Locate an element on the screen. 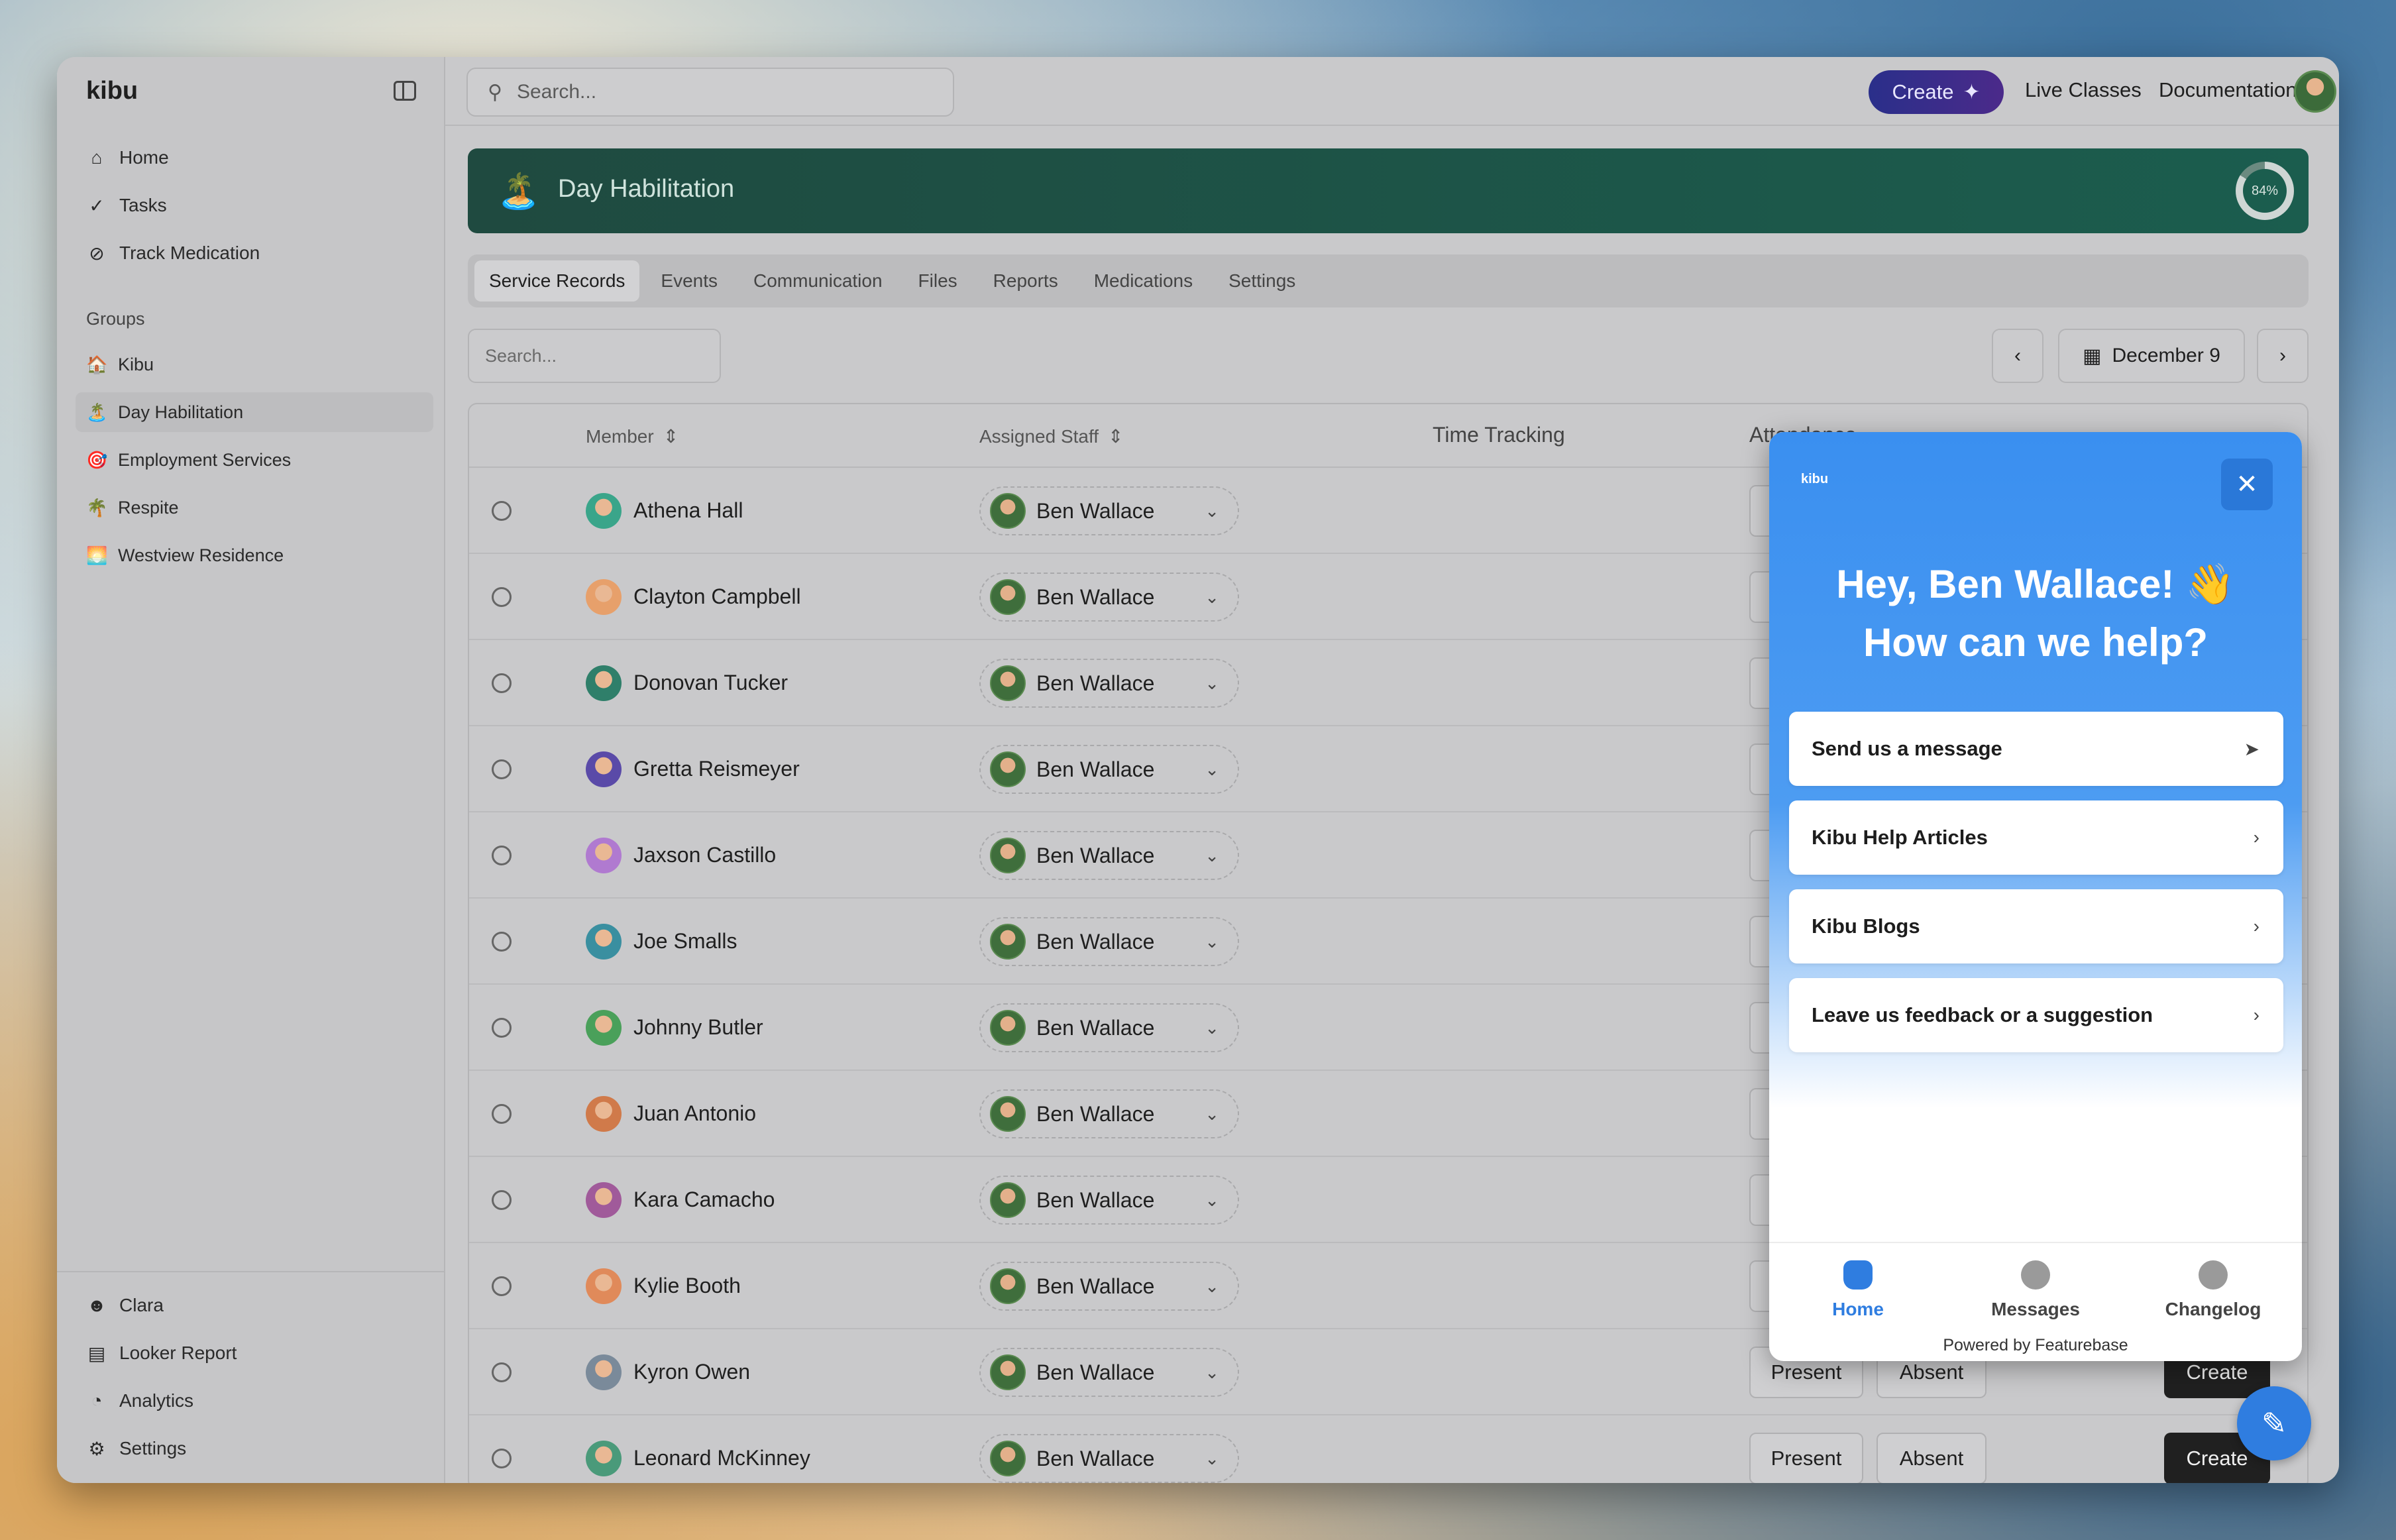  sidebar-item-track-medication: ⊘ Track Medication is located at coordinates (173, 253).